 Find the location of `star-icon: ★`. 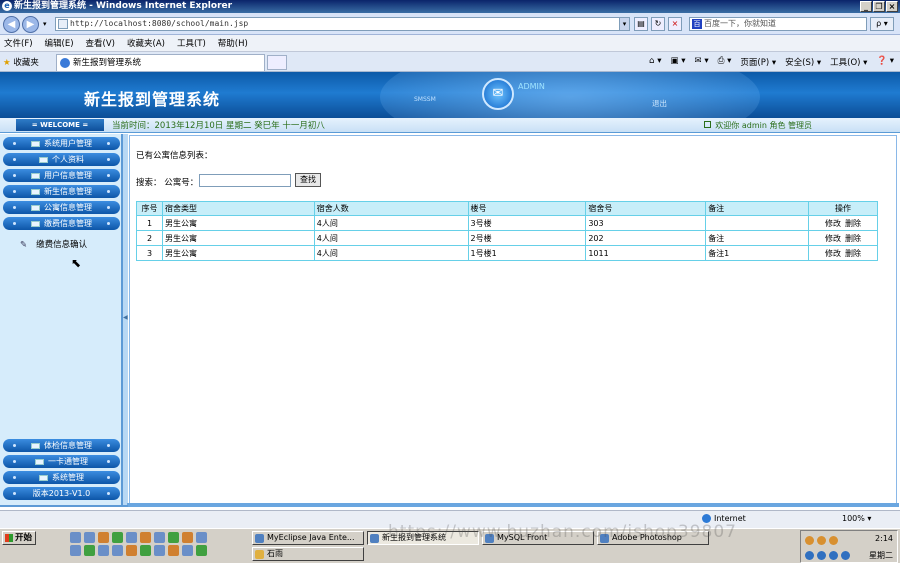

star-icon: ★ is located at coordinates (7, 63).